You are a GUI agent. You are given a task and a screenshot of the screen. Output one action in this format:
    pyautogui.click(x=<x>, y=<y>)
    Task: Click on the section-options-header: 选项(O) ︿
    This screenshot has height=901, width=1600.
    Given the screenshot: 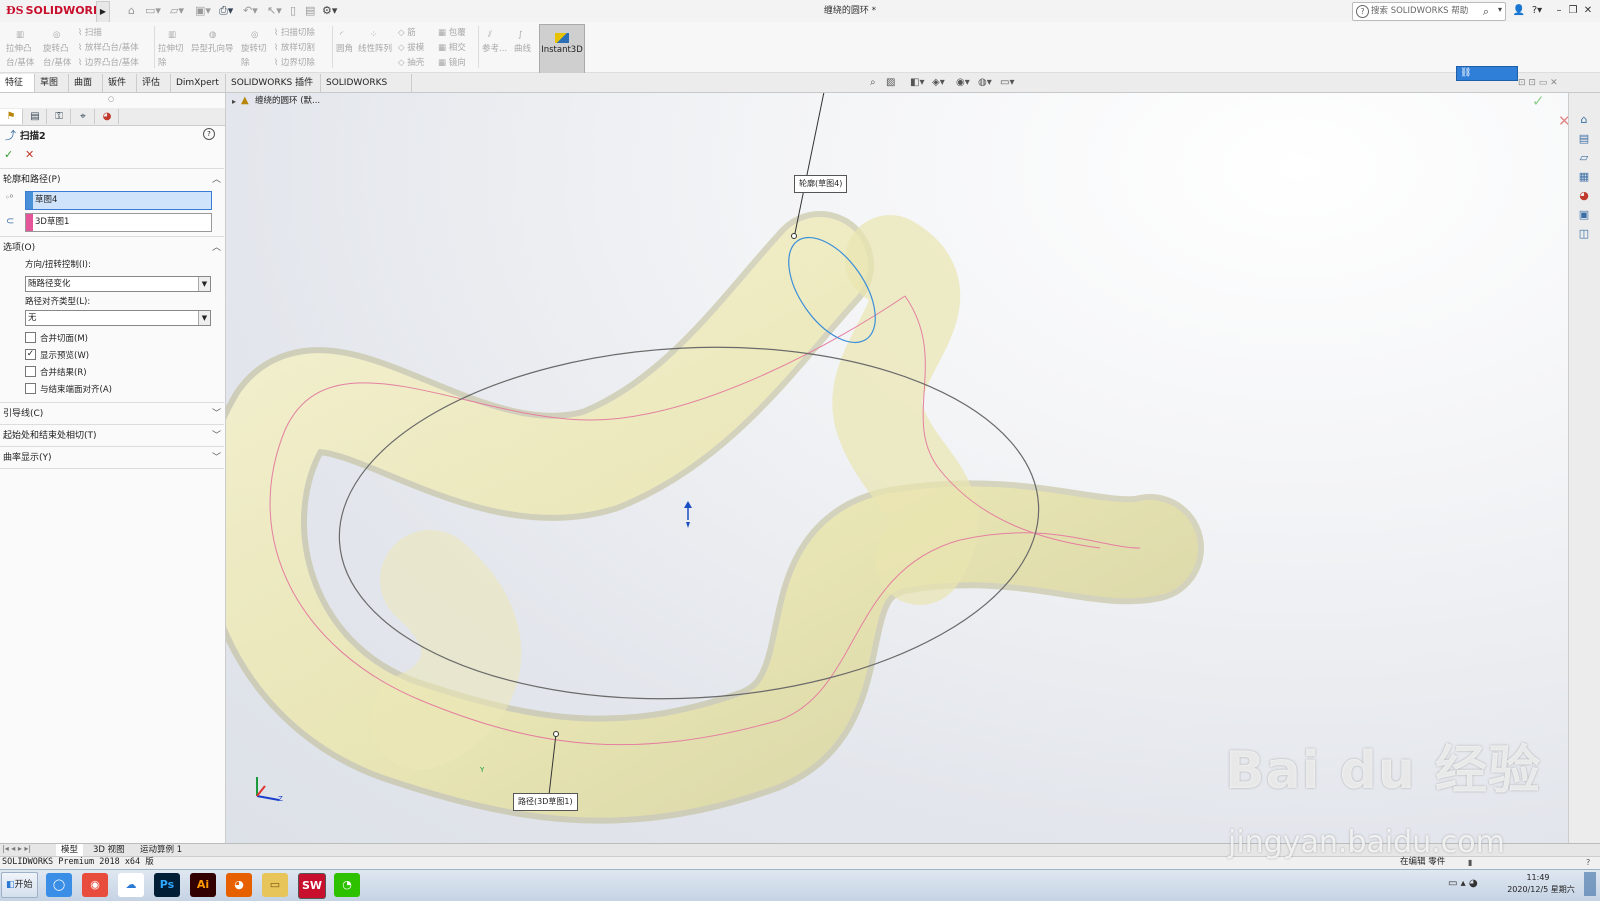 What is the action you would take?
    pyautogui.click(x=115, y=248)
    